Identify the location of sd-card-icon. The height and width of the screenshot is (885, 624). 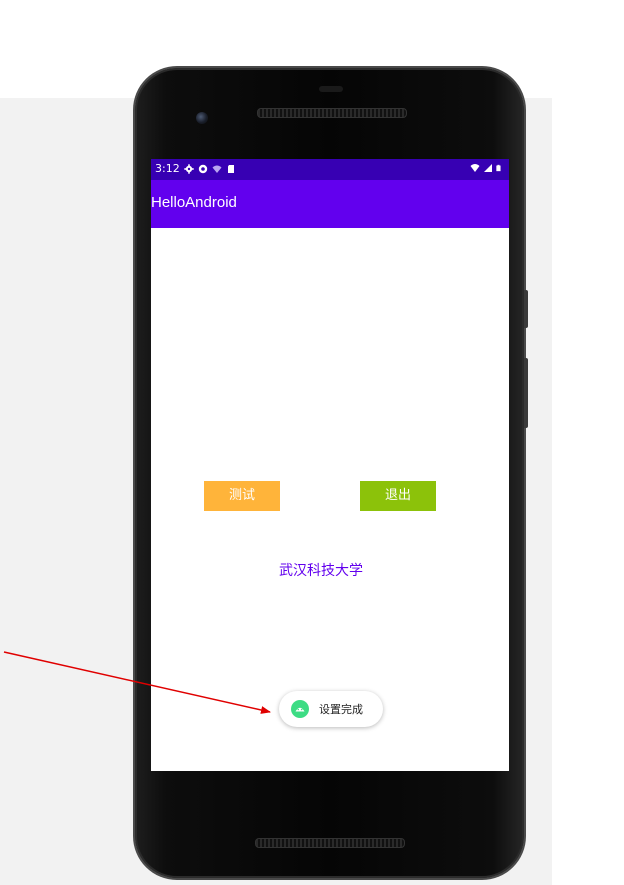
(230, 169).